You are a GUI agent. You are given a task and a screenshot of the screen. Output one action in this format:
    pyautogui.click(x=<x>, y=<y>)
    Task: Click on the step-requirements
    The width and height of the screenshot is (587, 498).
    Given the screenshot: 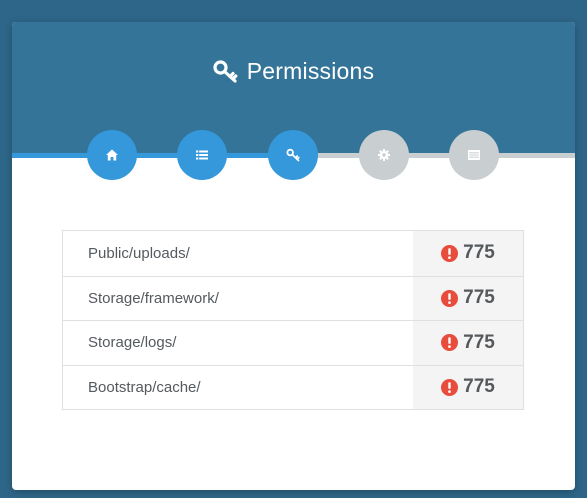 What is the action you would take?
    pyautogui.click(x=202, y=155)
    